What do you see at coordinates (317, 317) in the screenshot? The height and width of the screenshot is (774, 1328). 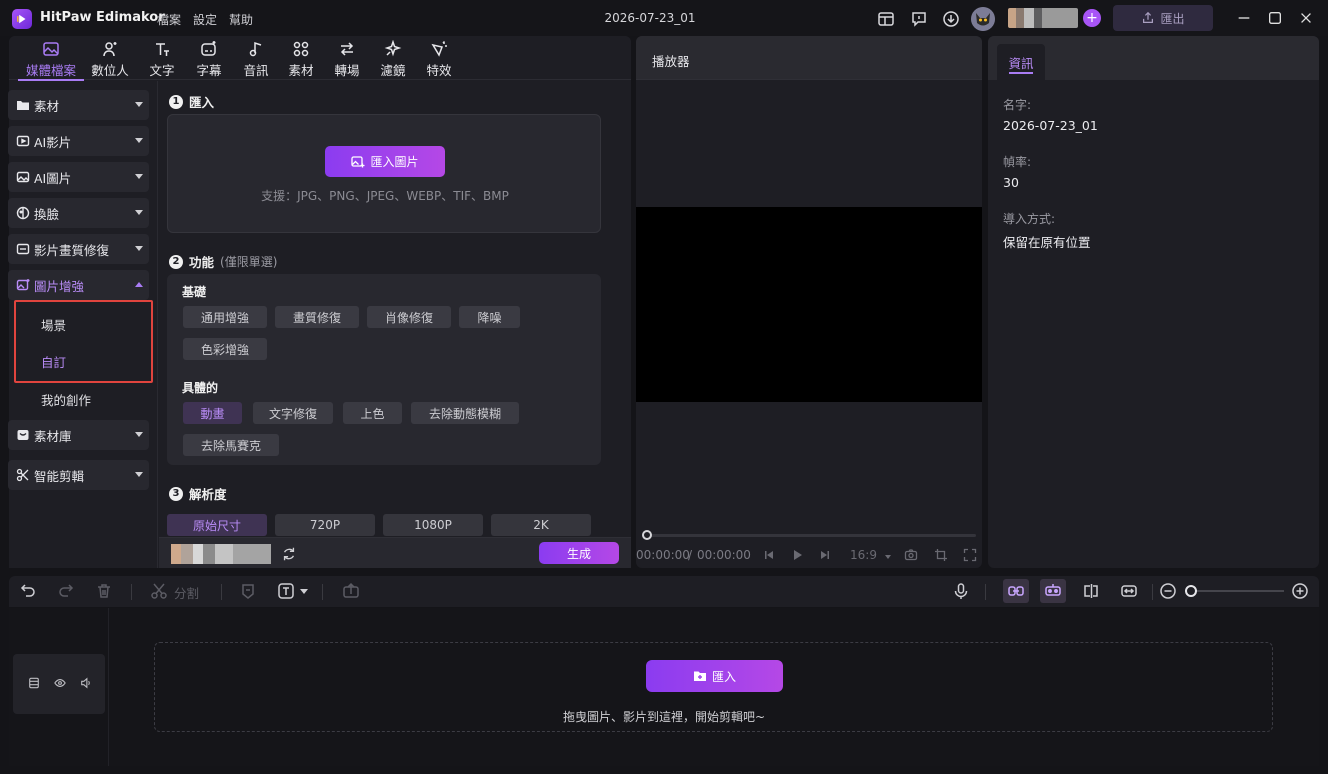 I see `option-quality-repair: 畫質修復` at bounding box center [317, 317].